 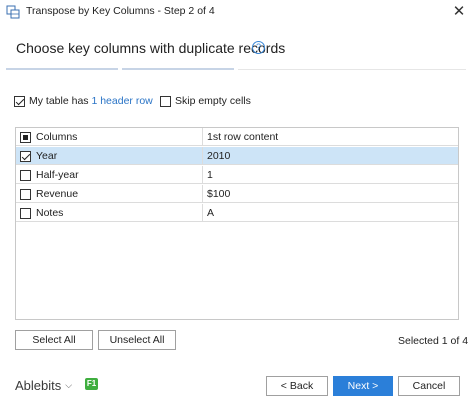 I want to click on skip-empty-option: Skip empty cells, so click(x=205, y=101).